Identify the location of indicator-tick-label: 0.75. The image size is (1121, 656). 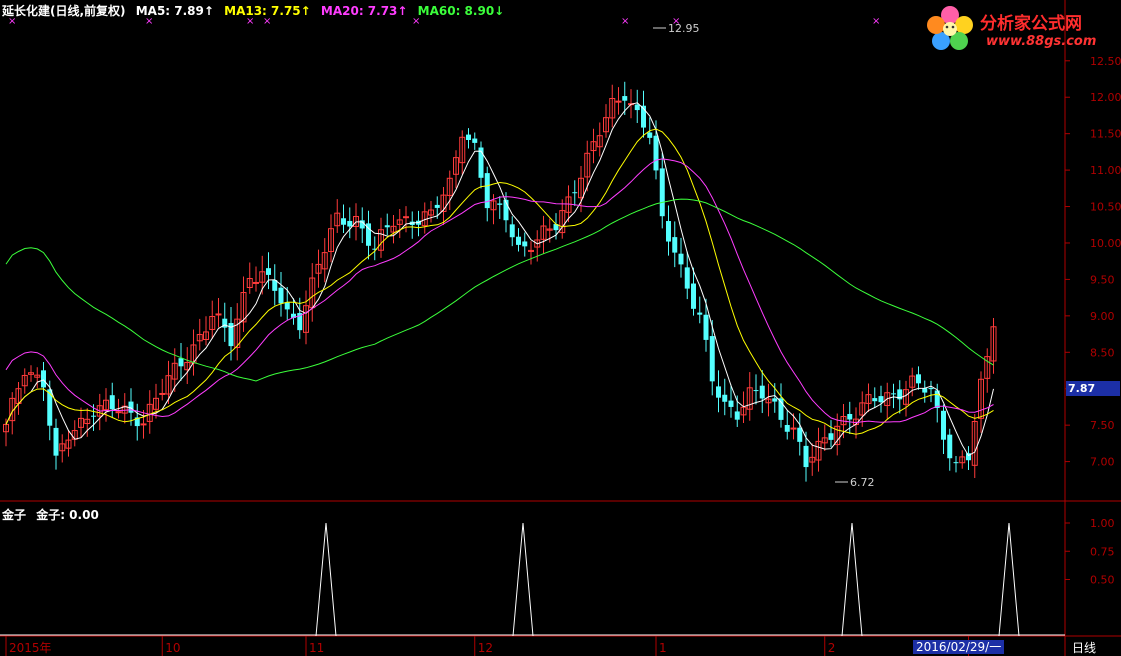
(1102, 551).